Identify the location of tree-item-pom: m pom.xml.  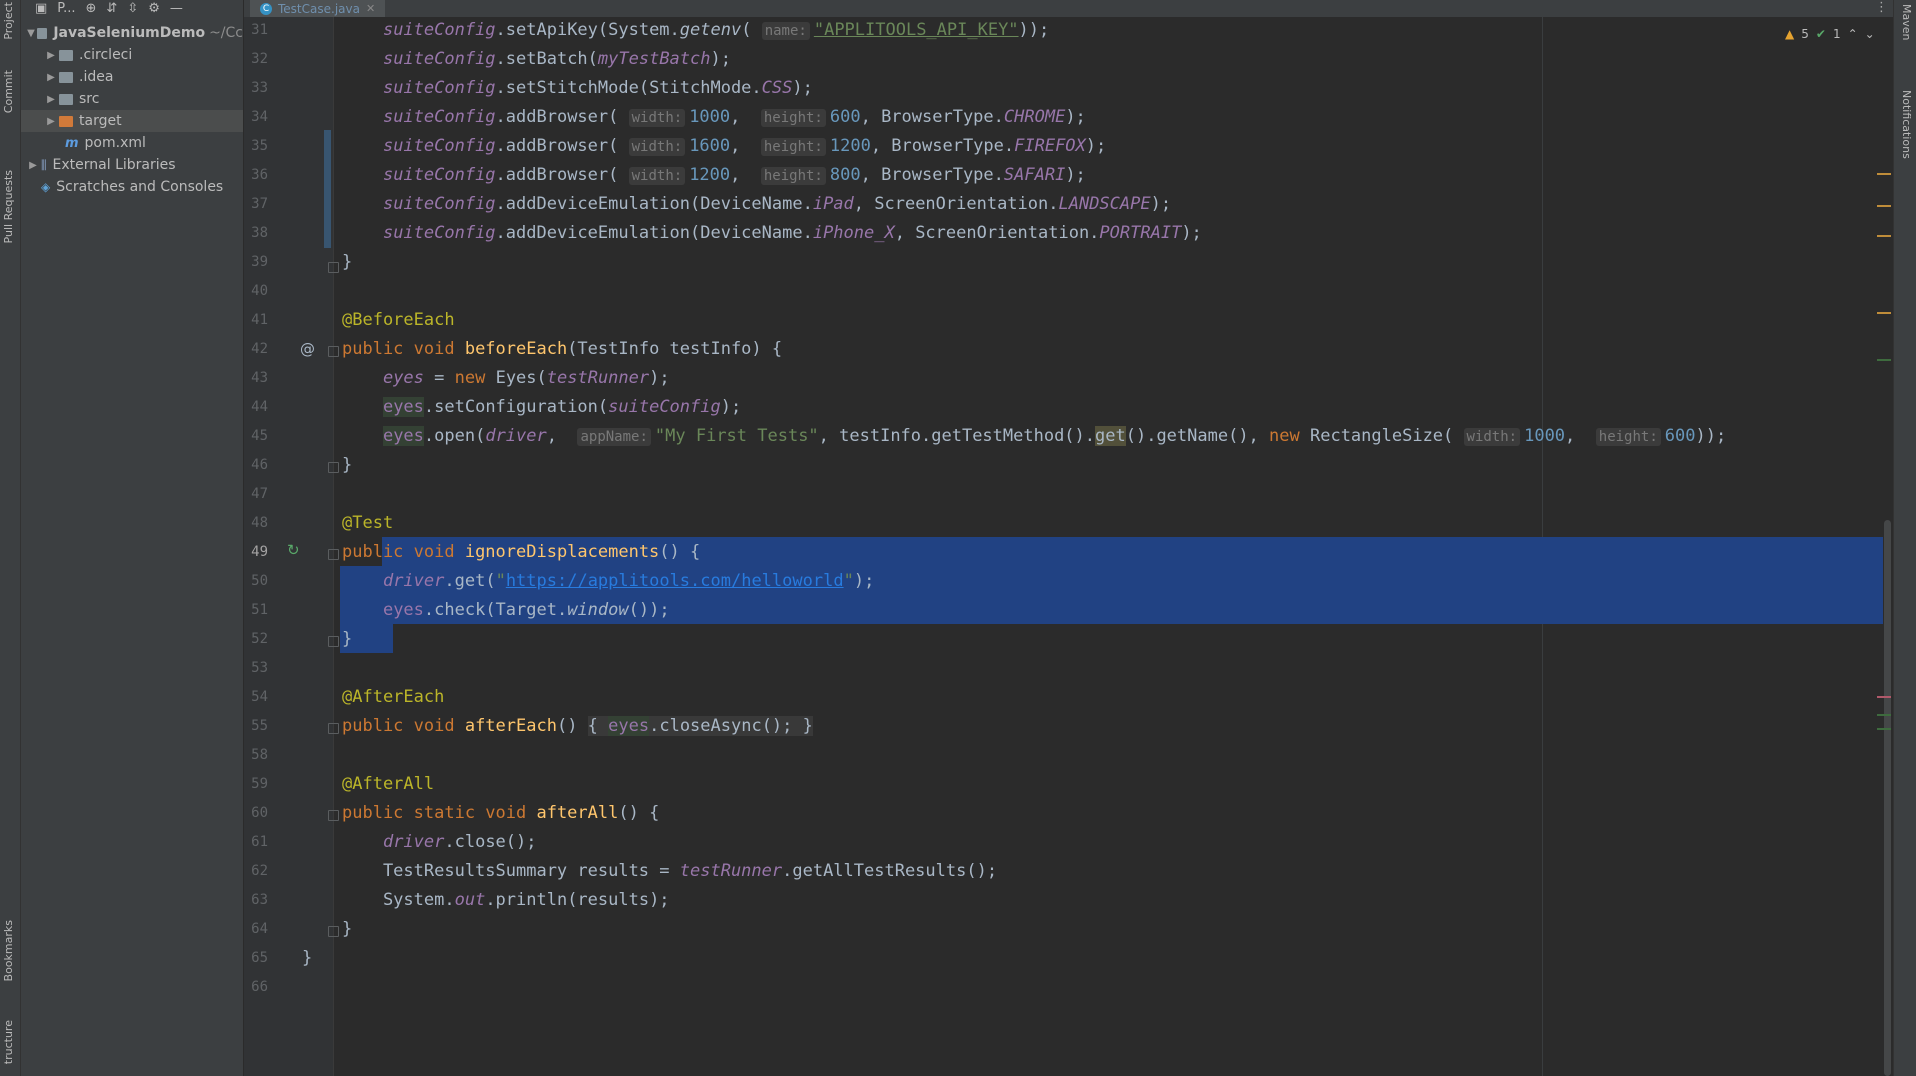
(132, 143).